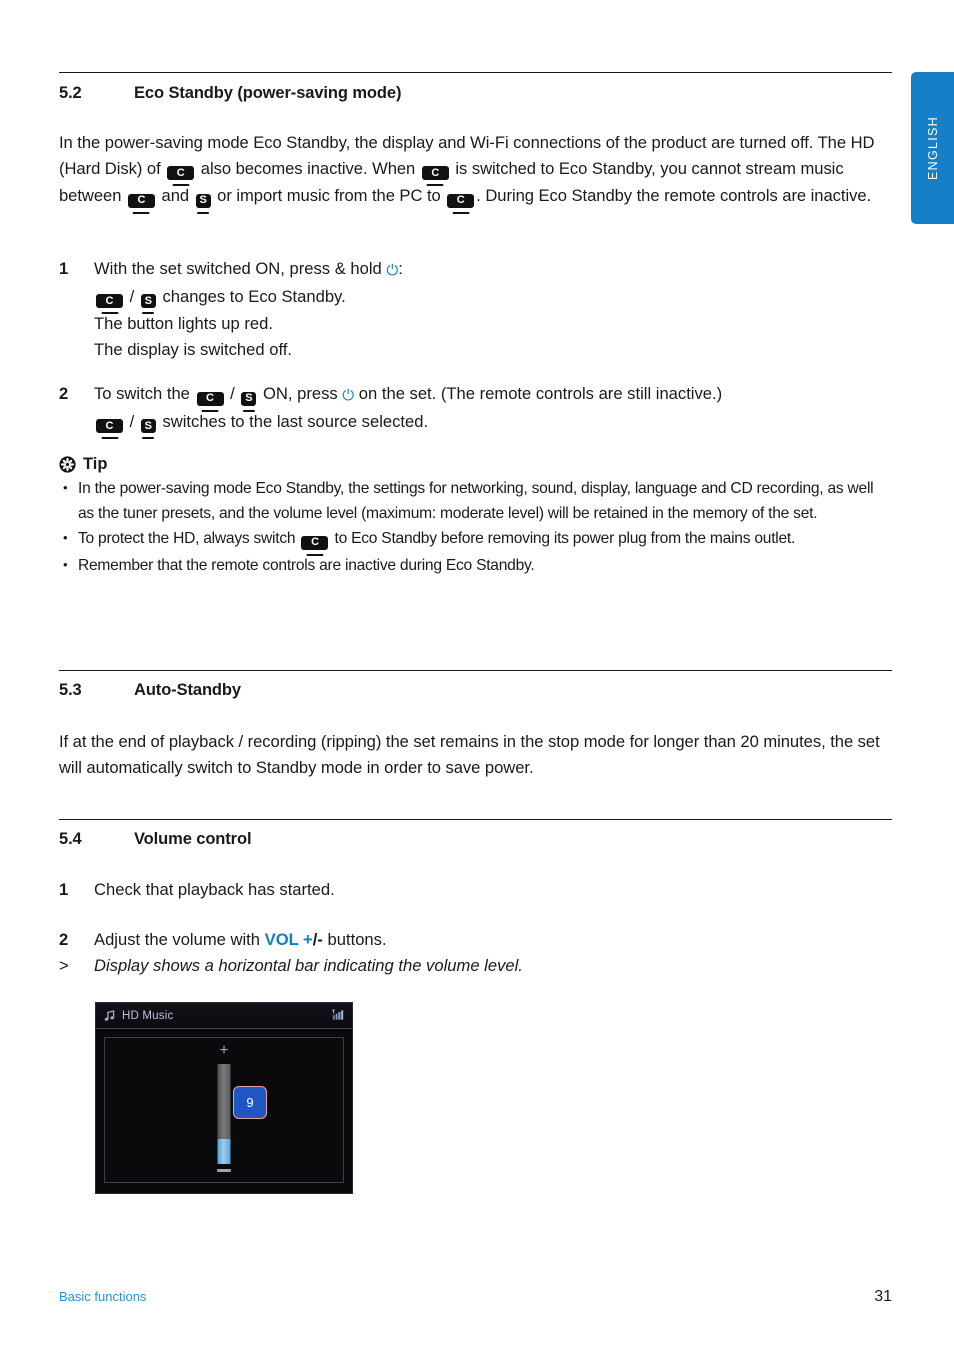 The height and width of the screenshot is (1350, 954). Describe the element at coordinates (250, 1102) in the screenshot. I see `volume-value-badge: 9` at that location.